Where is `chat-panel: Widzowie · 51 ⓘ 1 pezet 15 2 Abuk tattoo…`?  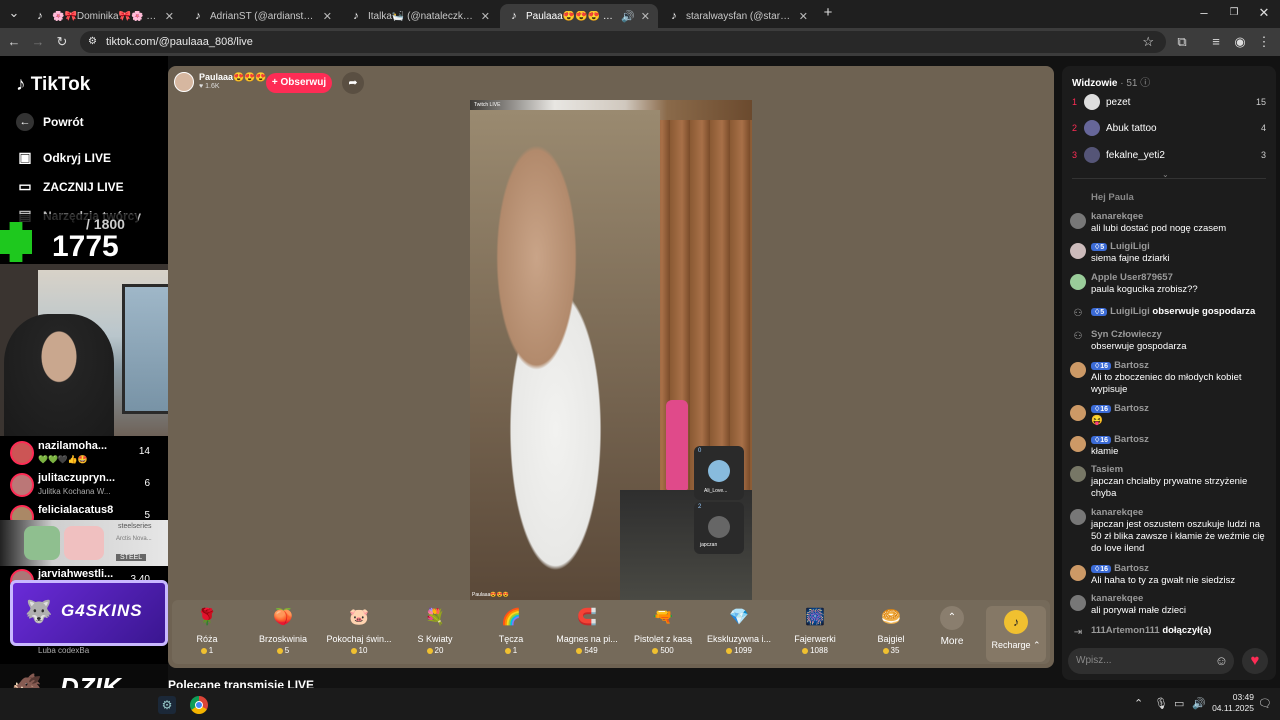
chat-panel: Widzowie · 51 ⓘ 1 pezet 15 2 Abuk tattoo… is located at coordinates (1169, 373).